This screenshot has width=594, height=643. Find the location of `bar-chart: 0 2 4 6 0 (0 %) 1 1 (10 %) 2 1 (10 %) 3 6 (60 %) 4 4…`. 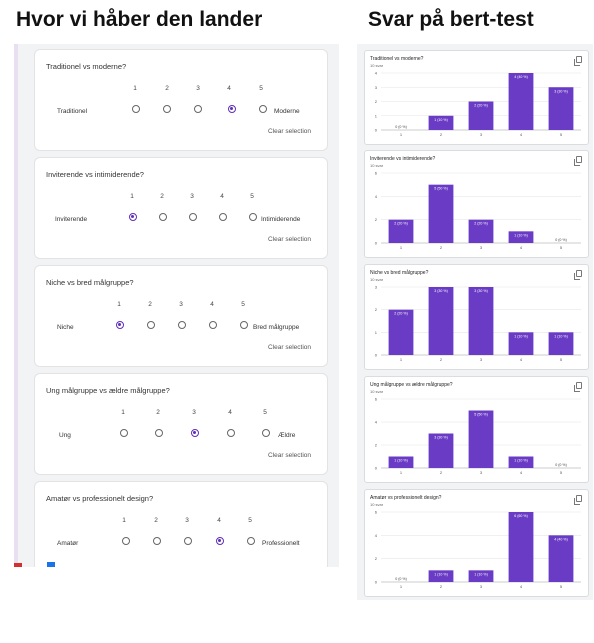

bar-chart: 0 2 4 6 0 (0 %) 1 1 (10 %) 2 1 (10 %) 3 6 (60 %) 4 4… is located at coordinates (478, 549).